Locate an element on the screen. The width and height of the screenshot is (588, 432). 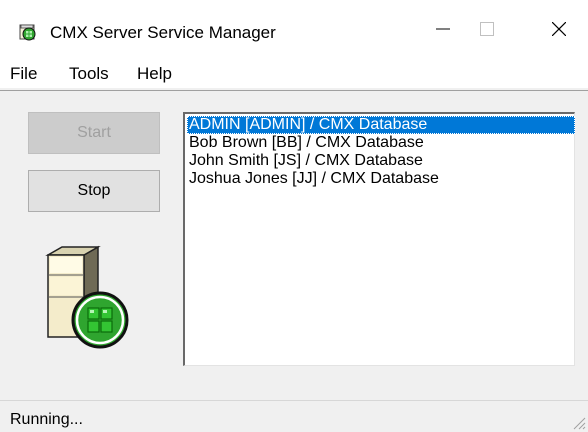
list-item-admin: ADMIN [ADMIN] / CMX Database is located at coordinates (381, 125).